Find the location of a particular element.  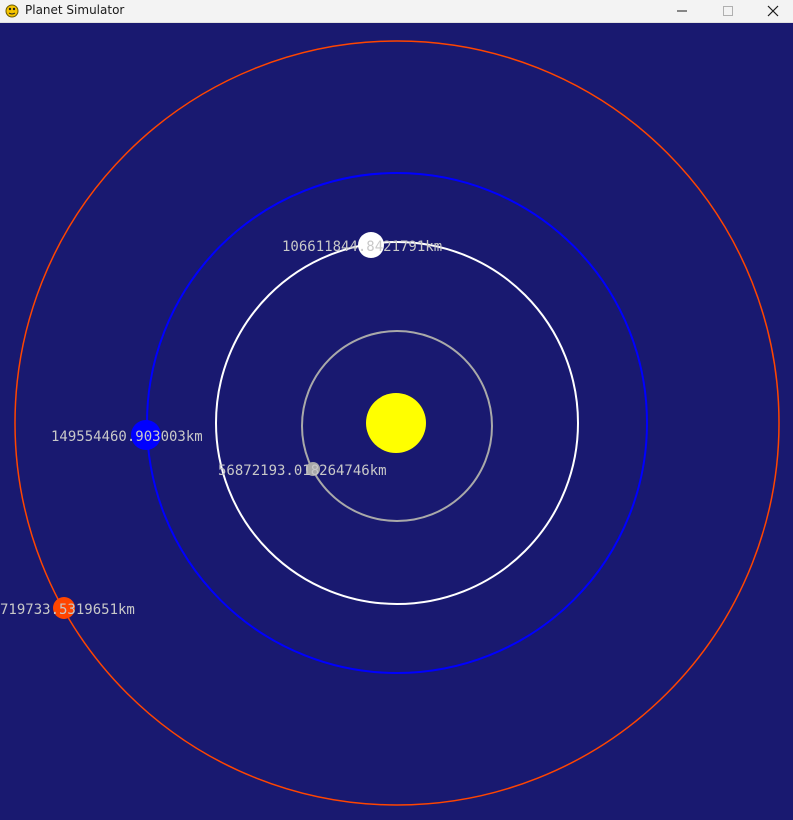

close-icon is located at coordinates (773, 11).